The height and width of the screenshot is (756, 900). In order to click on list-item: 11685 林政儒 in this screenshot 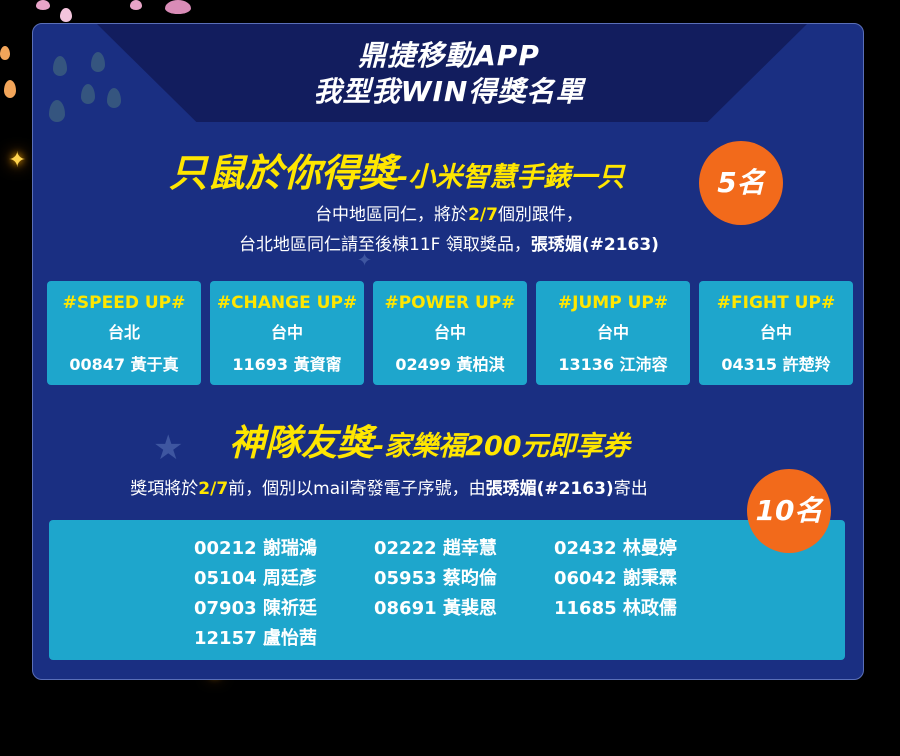, I will do `click(615, 608)`.